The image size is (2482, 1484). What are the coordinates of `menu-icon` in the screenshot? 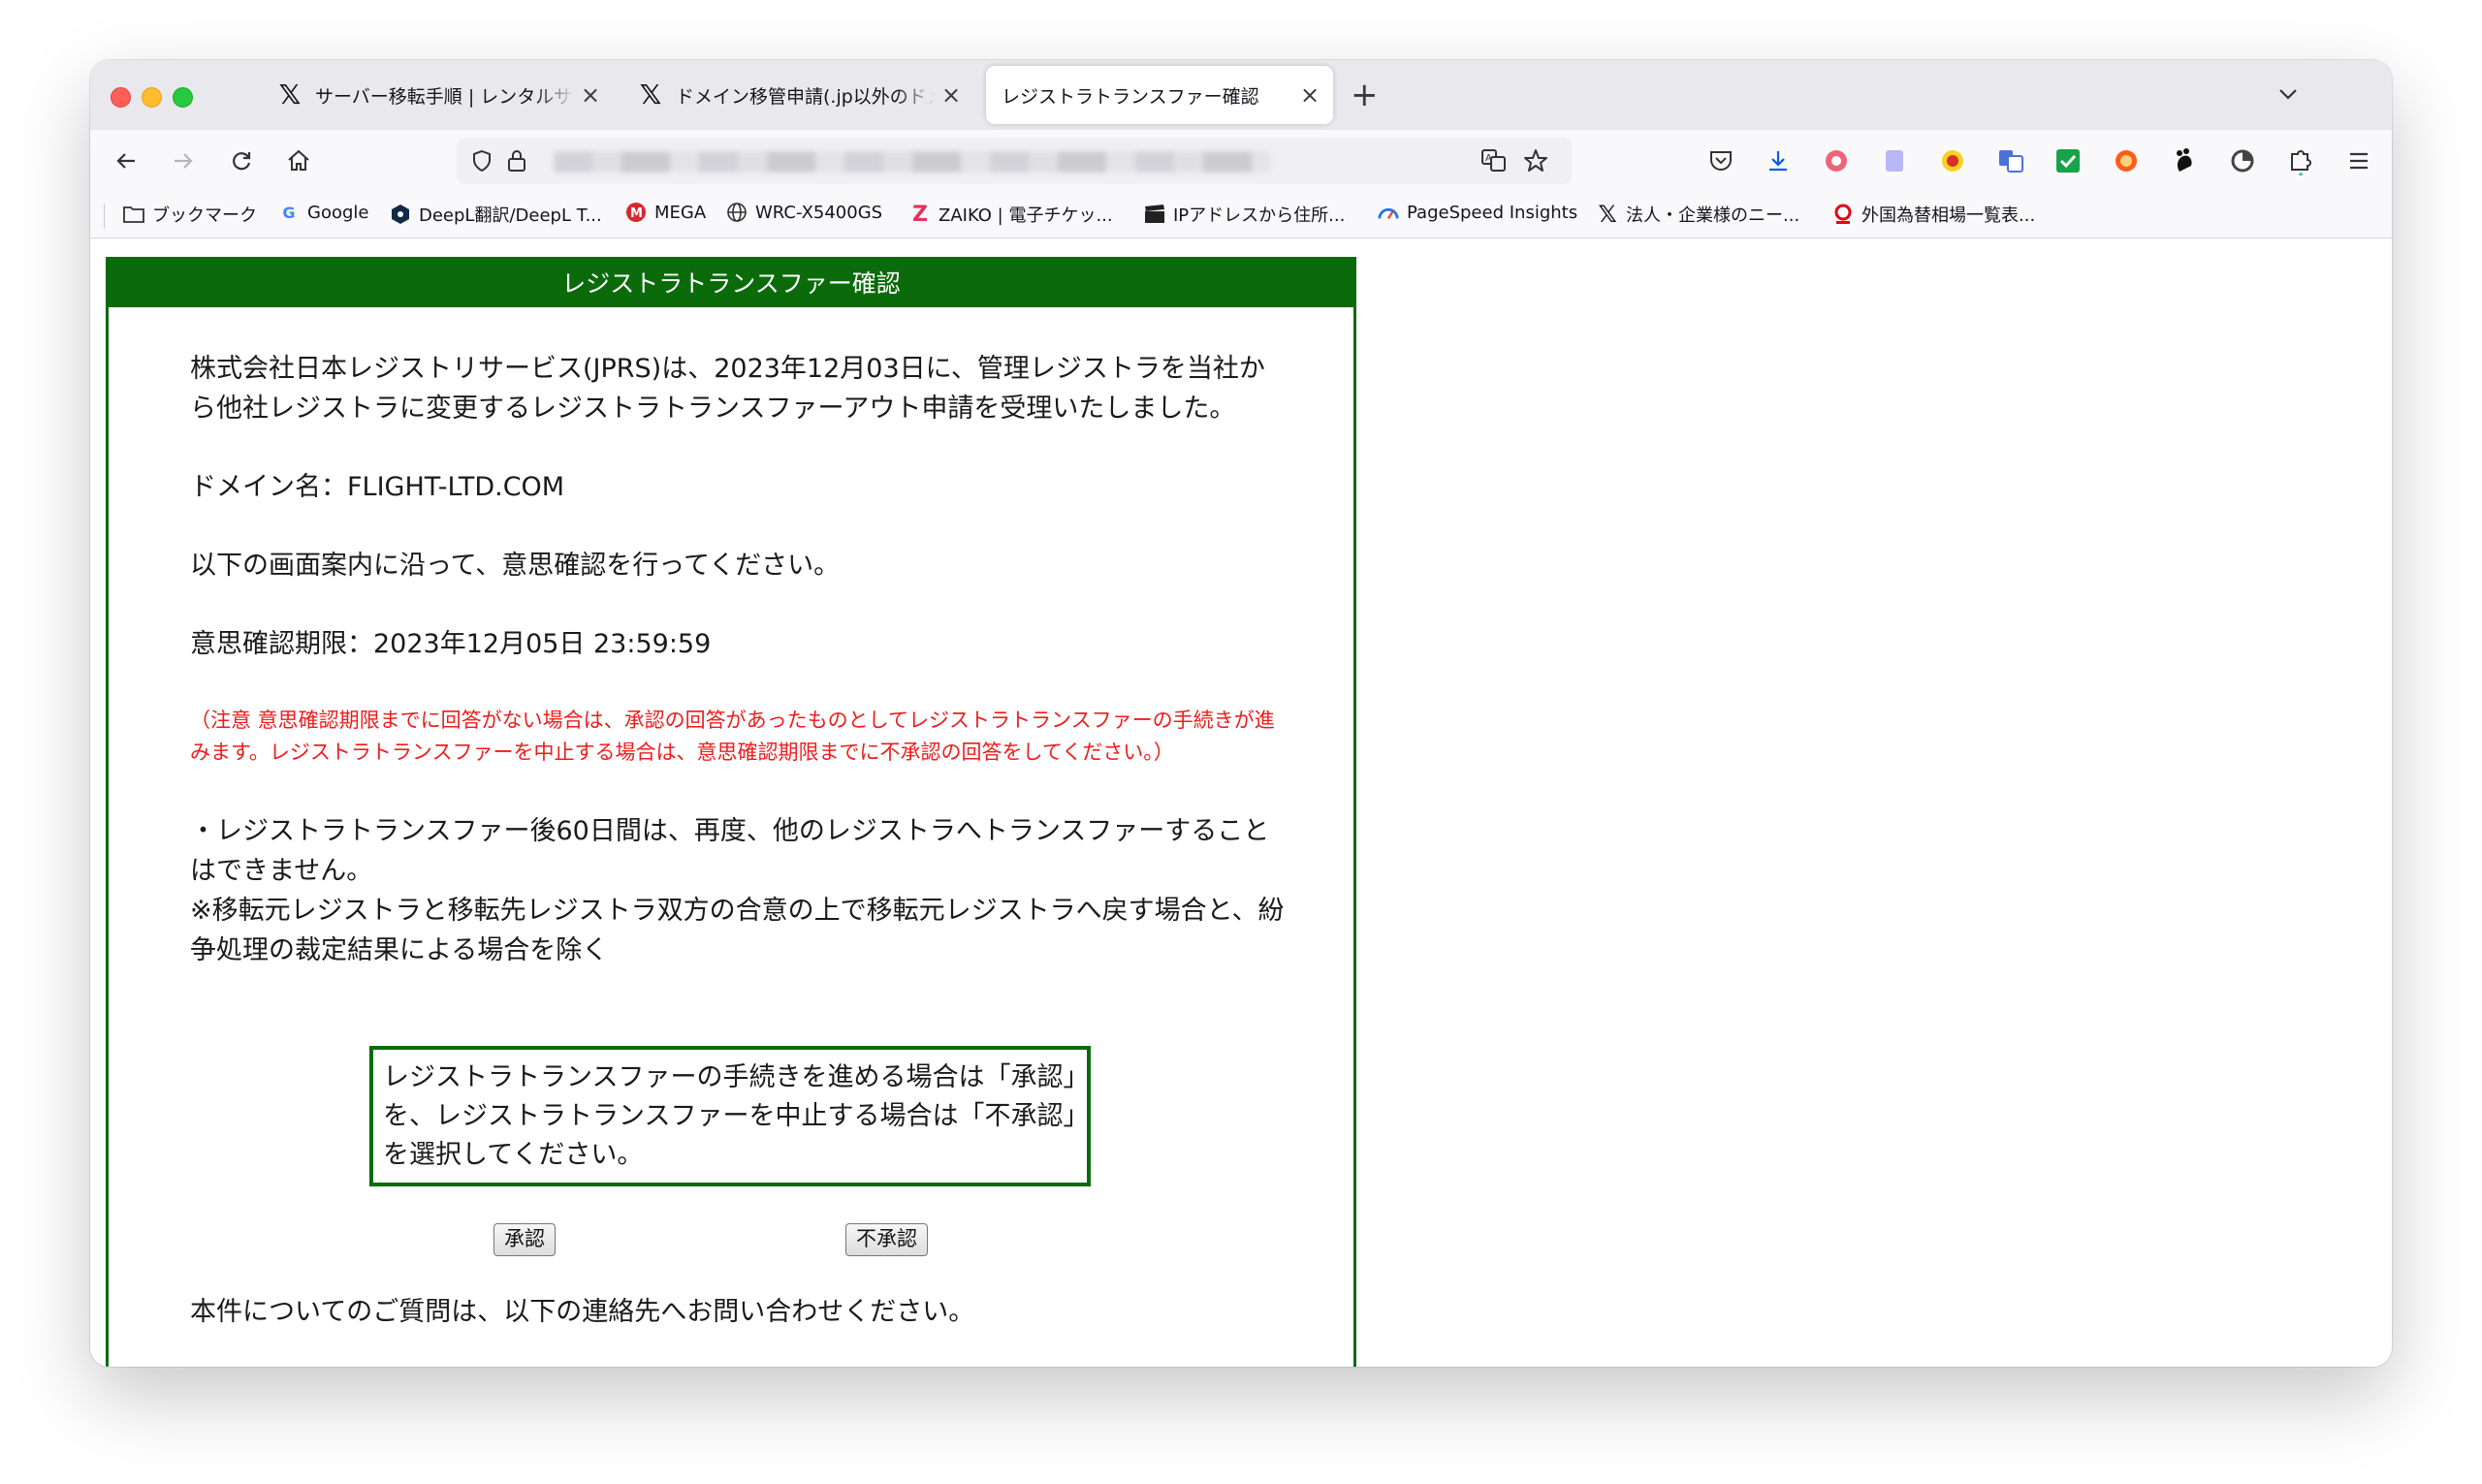 It's located at (2358, 160).